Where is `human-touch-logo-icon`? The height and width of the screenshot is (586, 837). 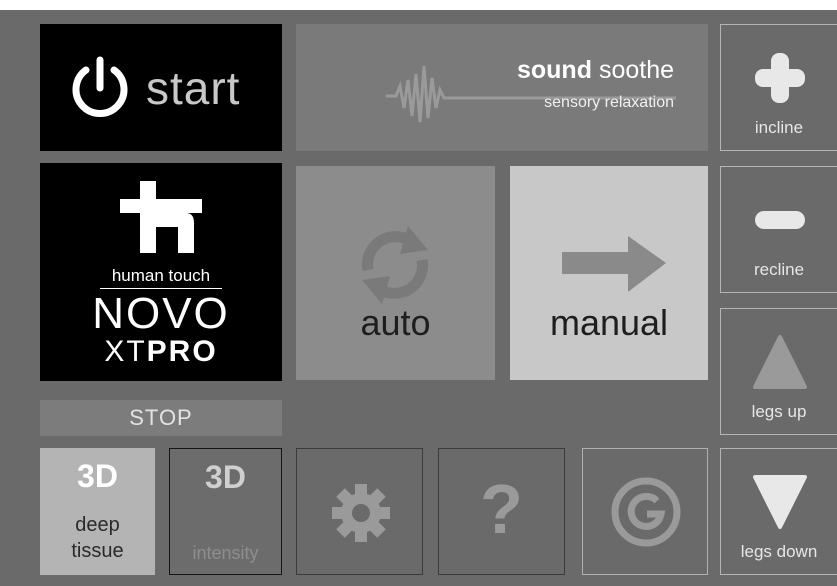
human-touch-logo-icon is located at coordinates (161, 217).